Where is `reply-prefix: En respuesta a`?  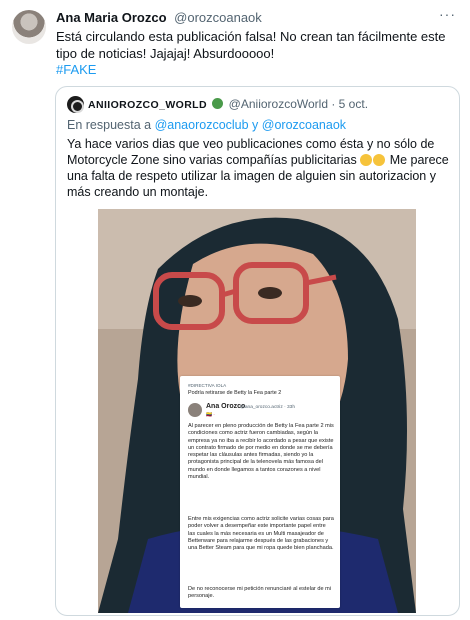 reply-prefix: En respuesta a is located at coordinates (109, 125).